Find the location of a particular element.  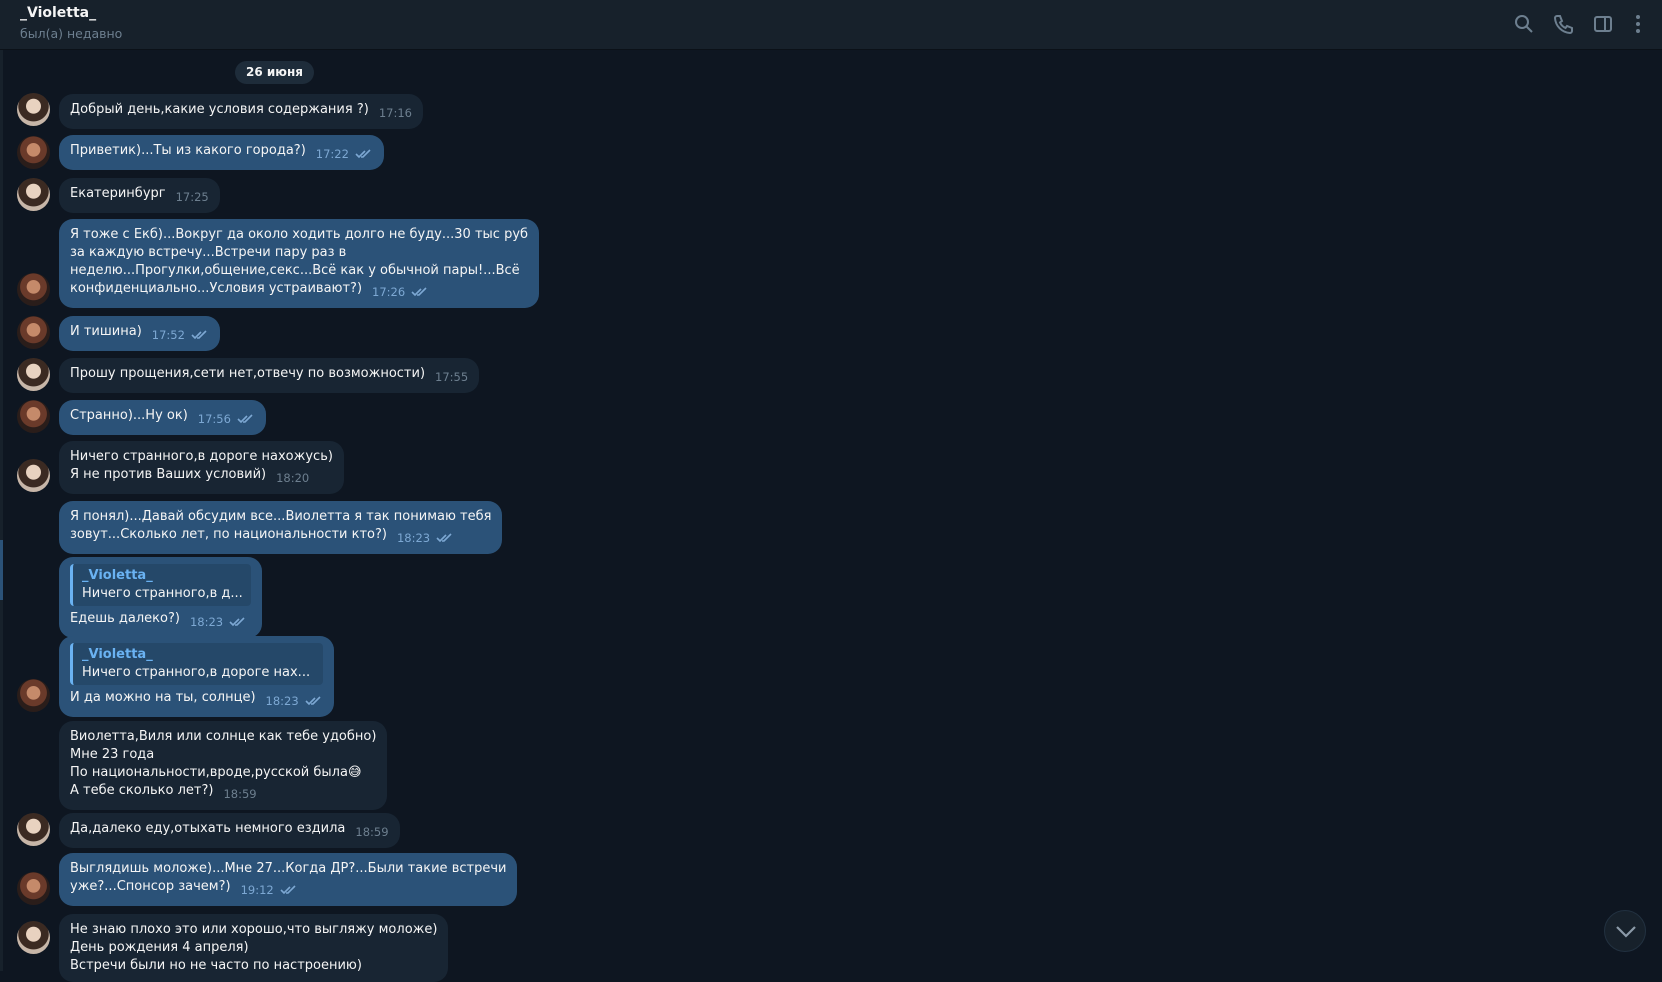

message-time: 17:26 is located at coordinates (400, 292).